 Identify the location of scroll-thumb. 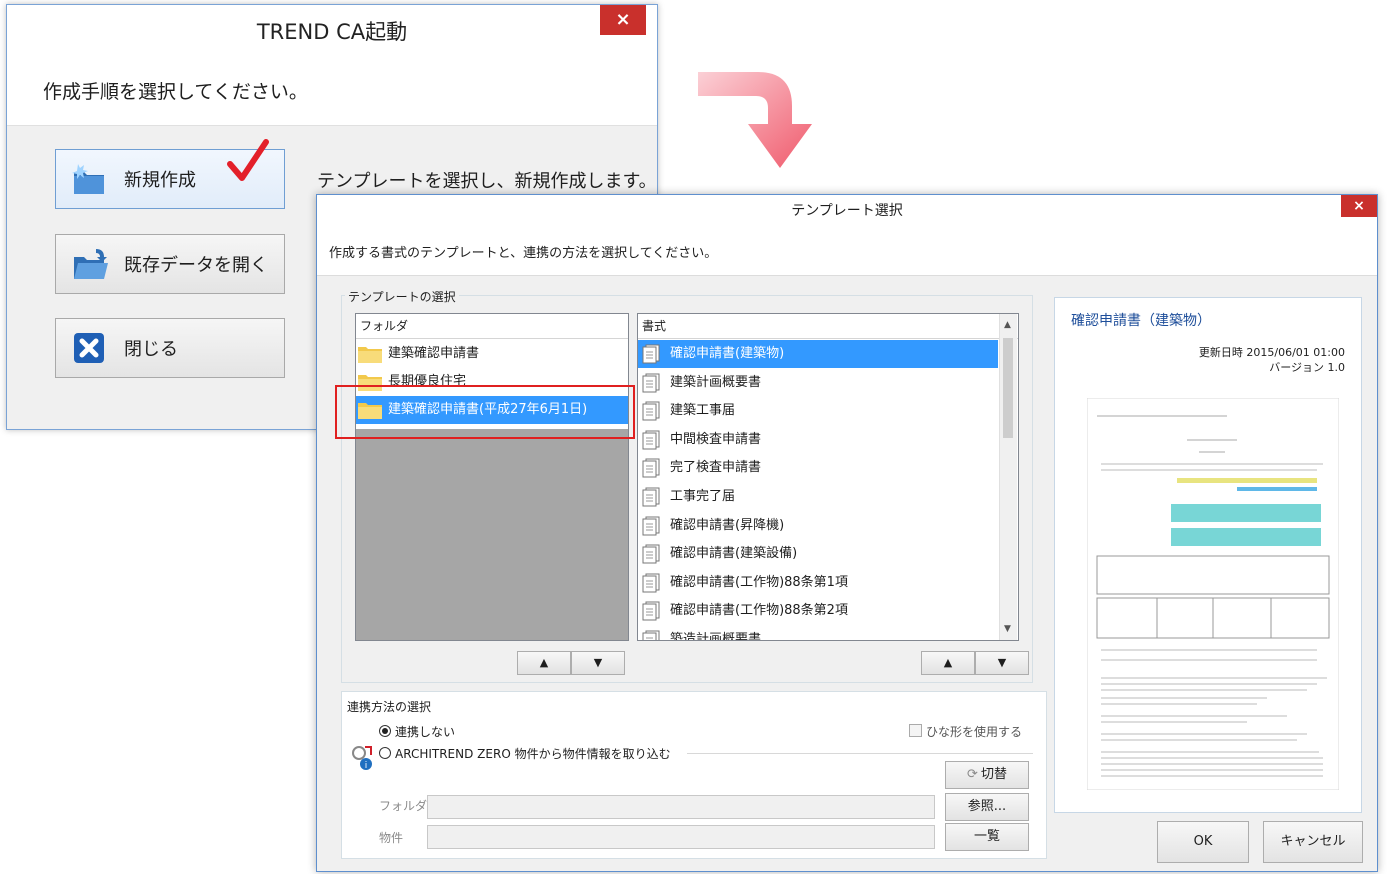
(1008, 388).